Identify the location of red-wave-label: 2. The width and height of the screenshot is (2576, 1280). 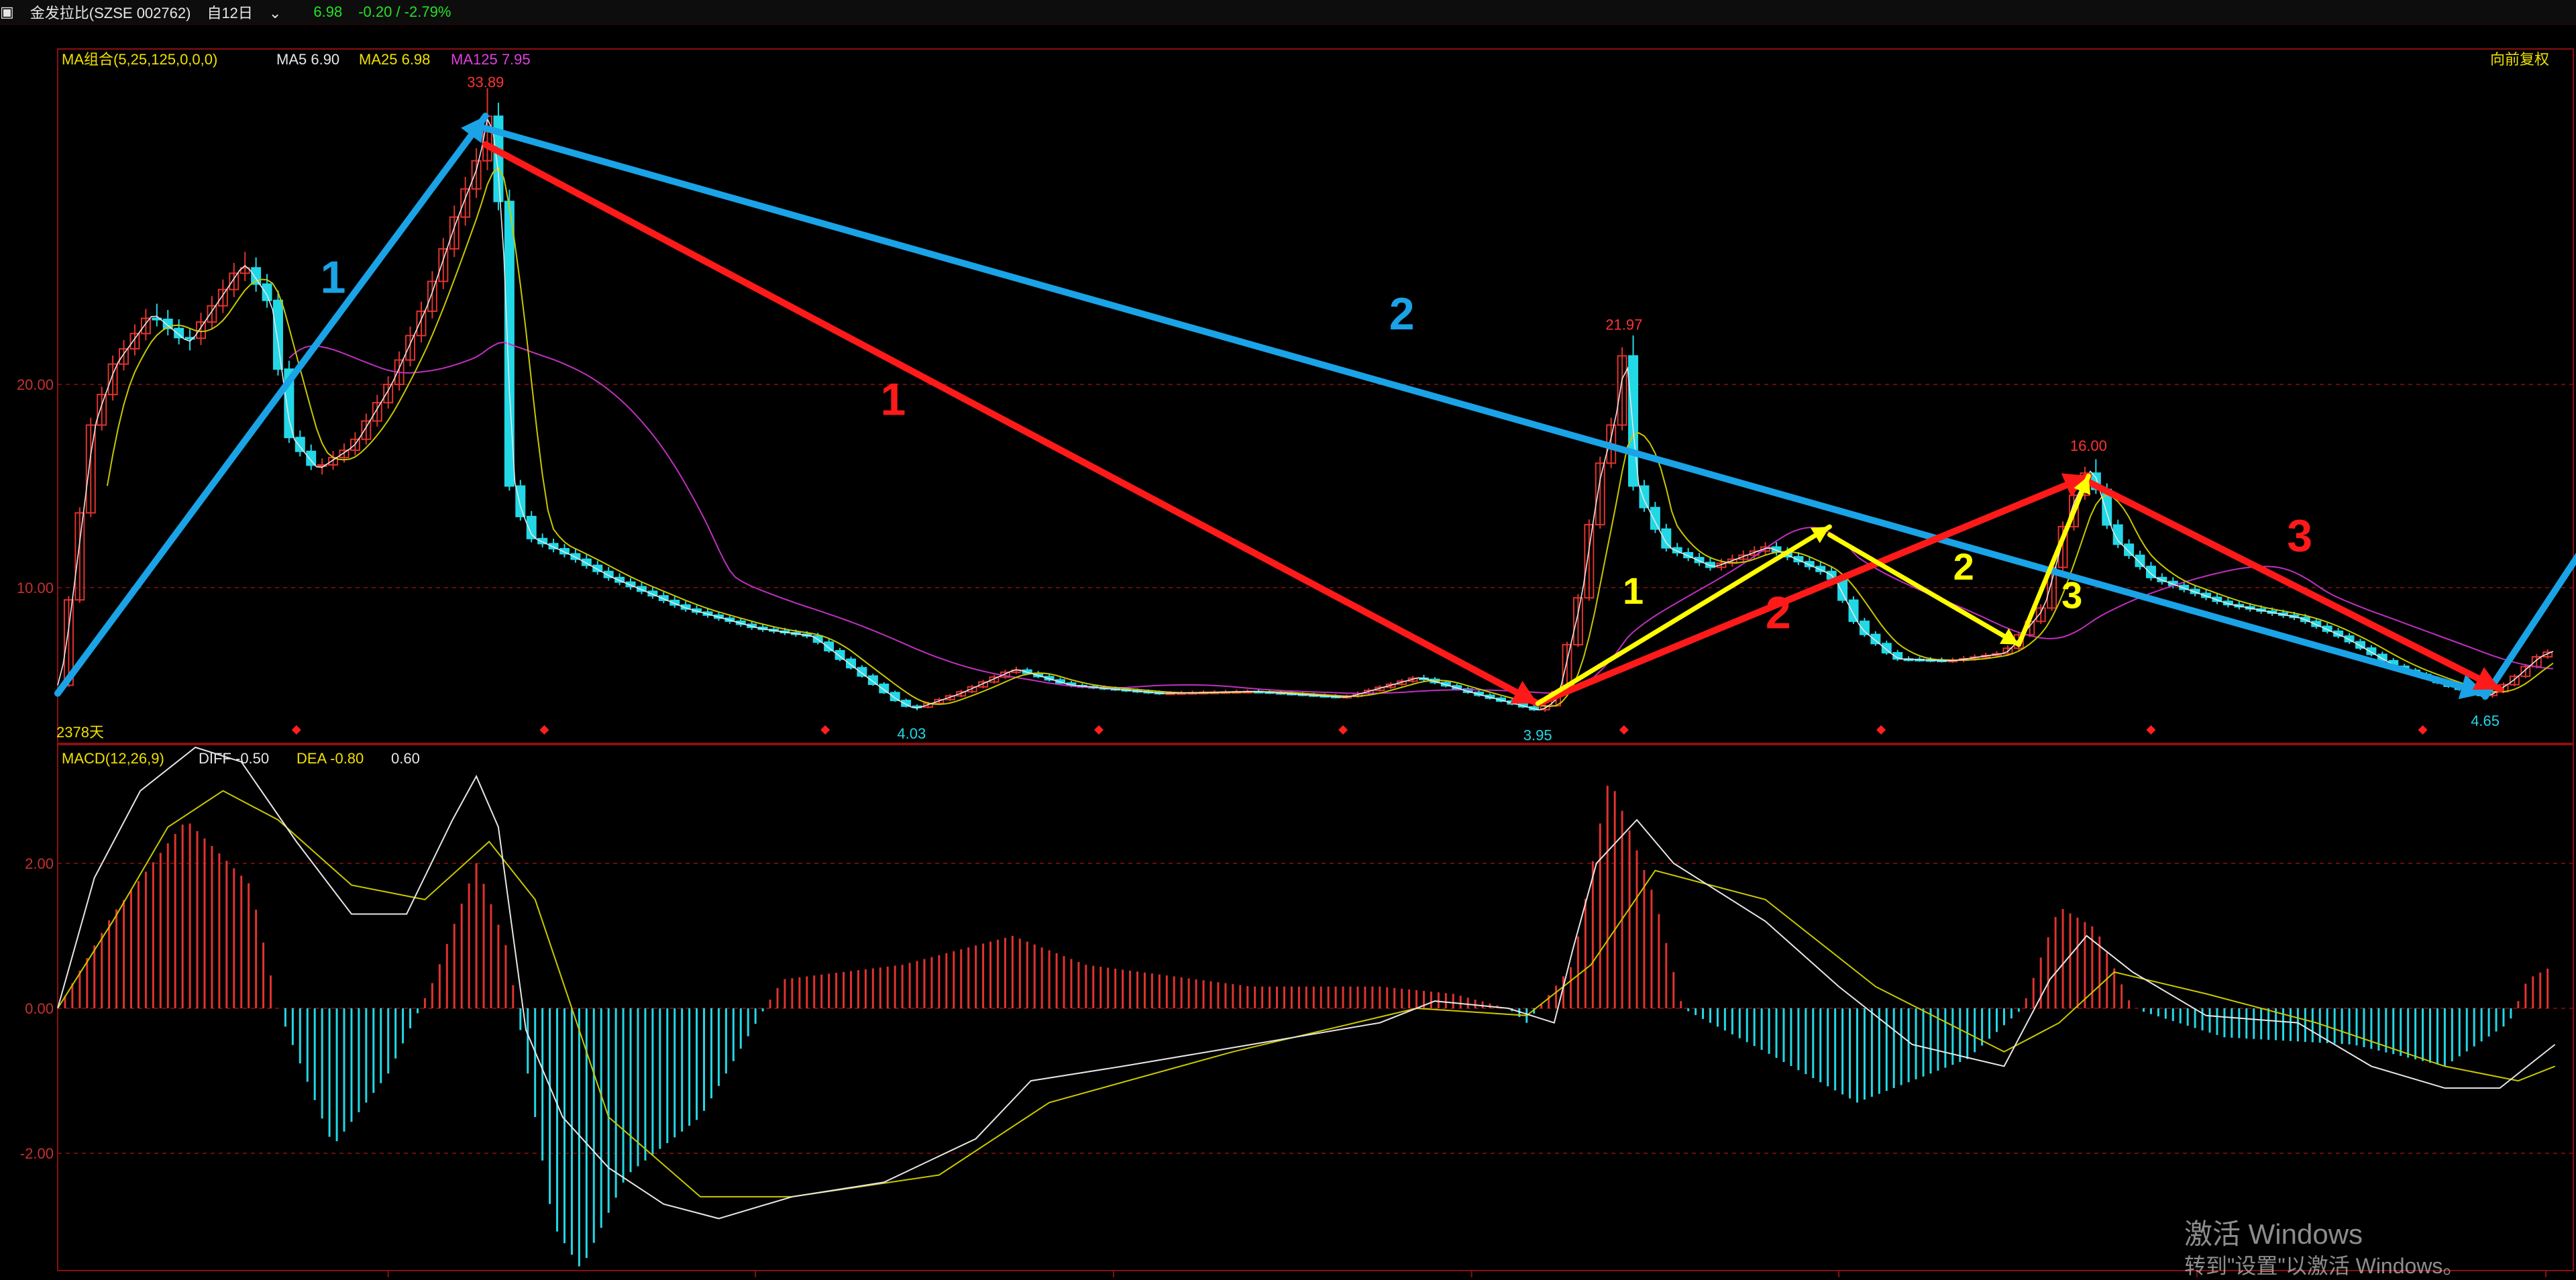
(1778, 613).